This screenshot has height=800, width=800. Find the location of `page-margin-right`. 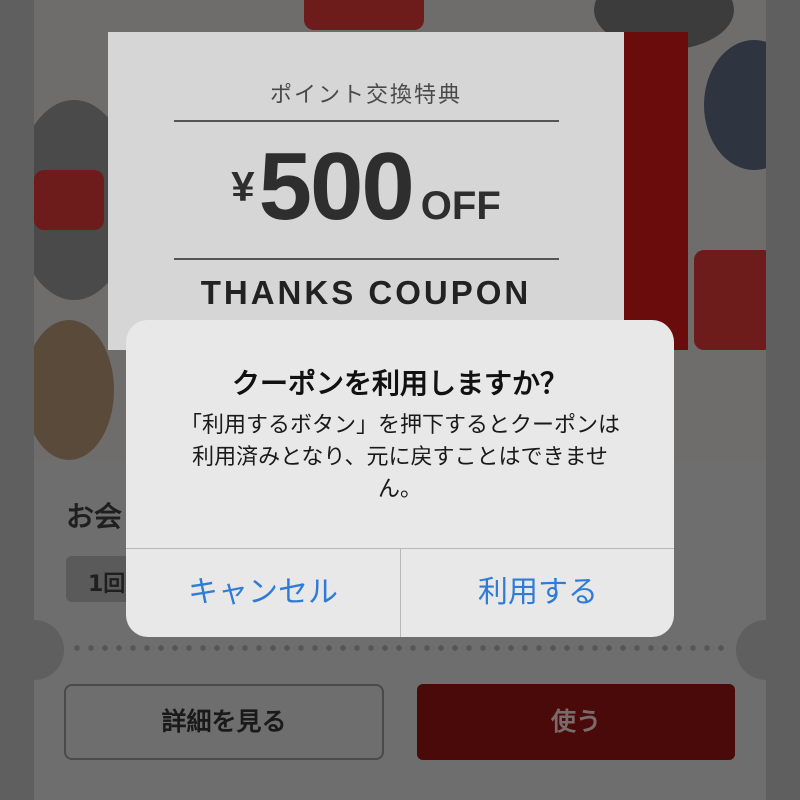

page-margin-right is located at coordinates (783, 400).